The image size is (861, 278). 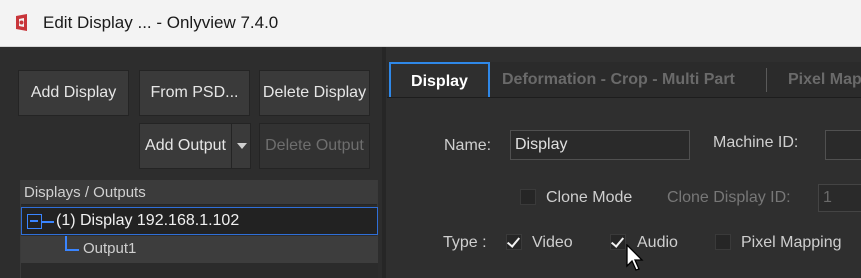 I want to click on machine-id-input, so click(x=843, y=145).